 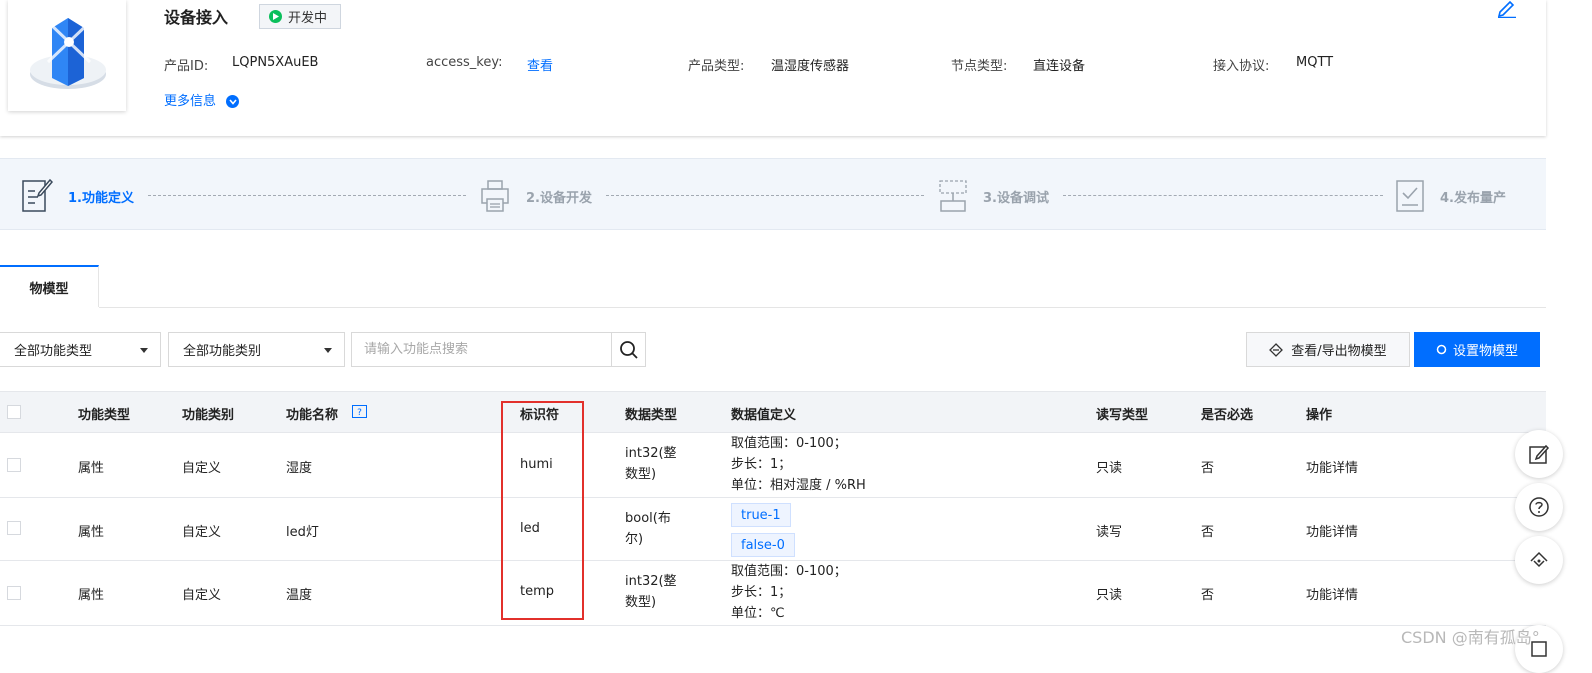 What do you see at coordinates (495, 198) in the screenshot?
I see `printer-icon` at bounding box center [495, 198].